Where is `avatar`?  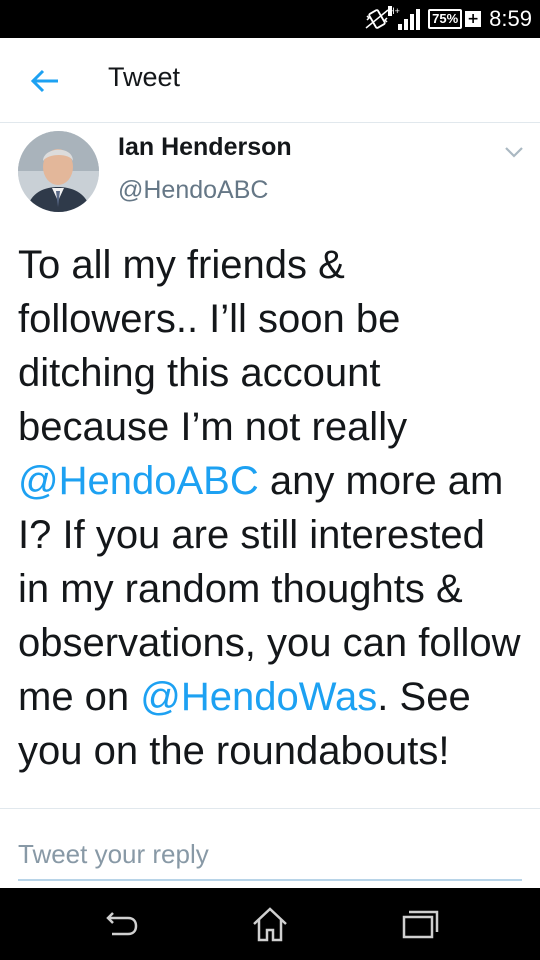
avatar is located at coordinates (58, 171).